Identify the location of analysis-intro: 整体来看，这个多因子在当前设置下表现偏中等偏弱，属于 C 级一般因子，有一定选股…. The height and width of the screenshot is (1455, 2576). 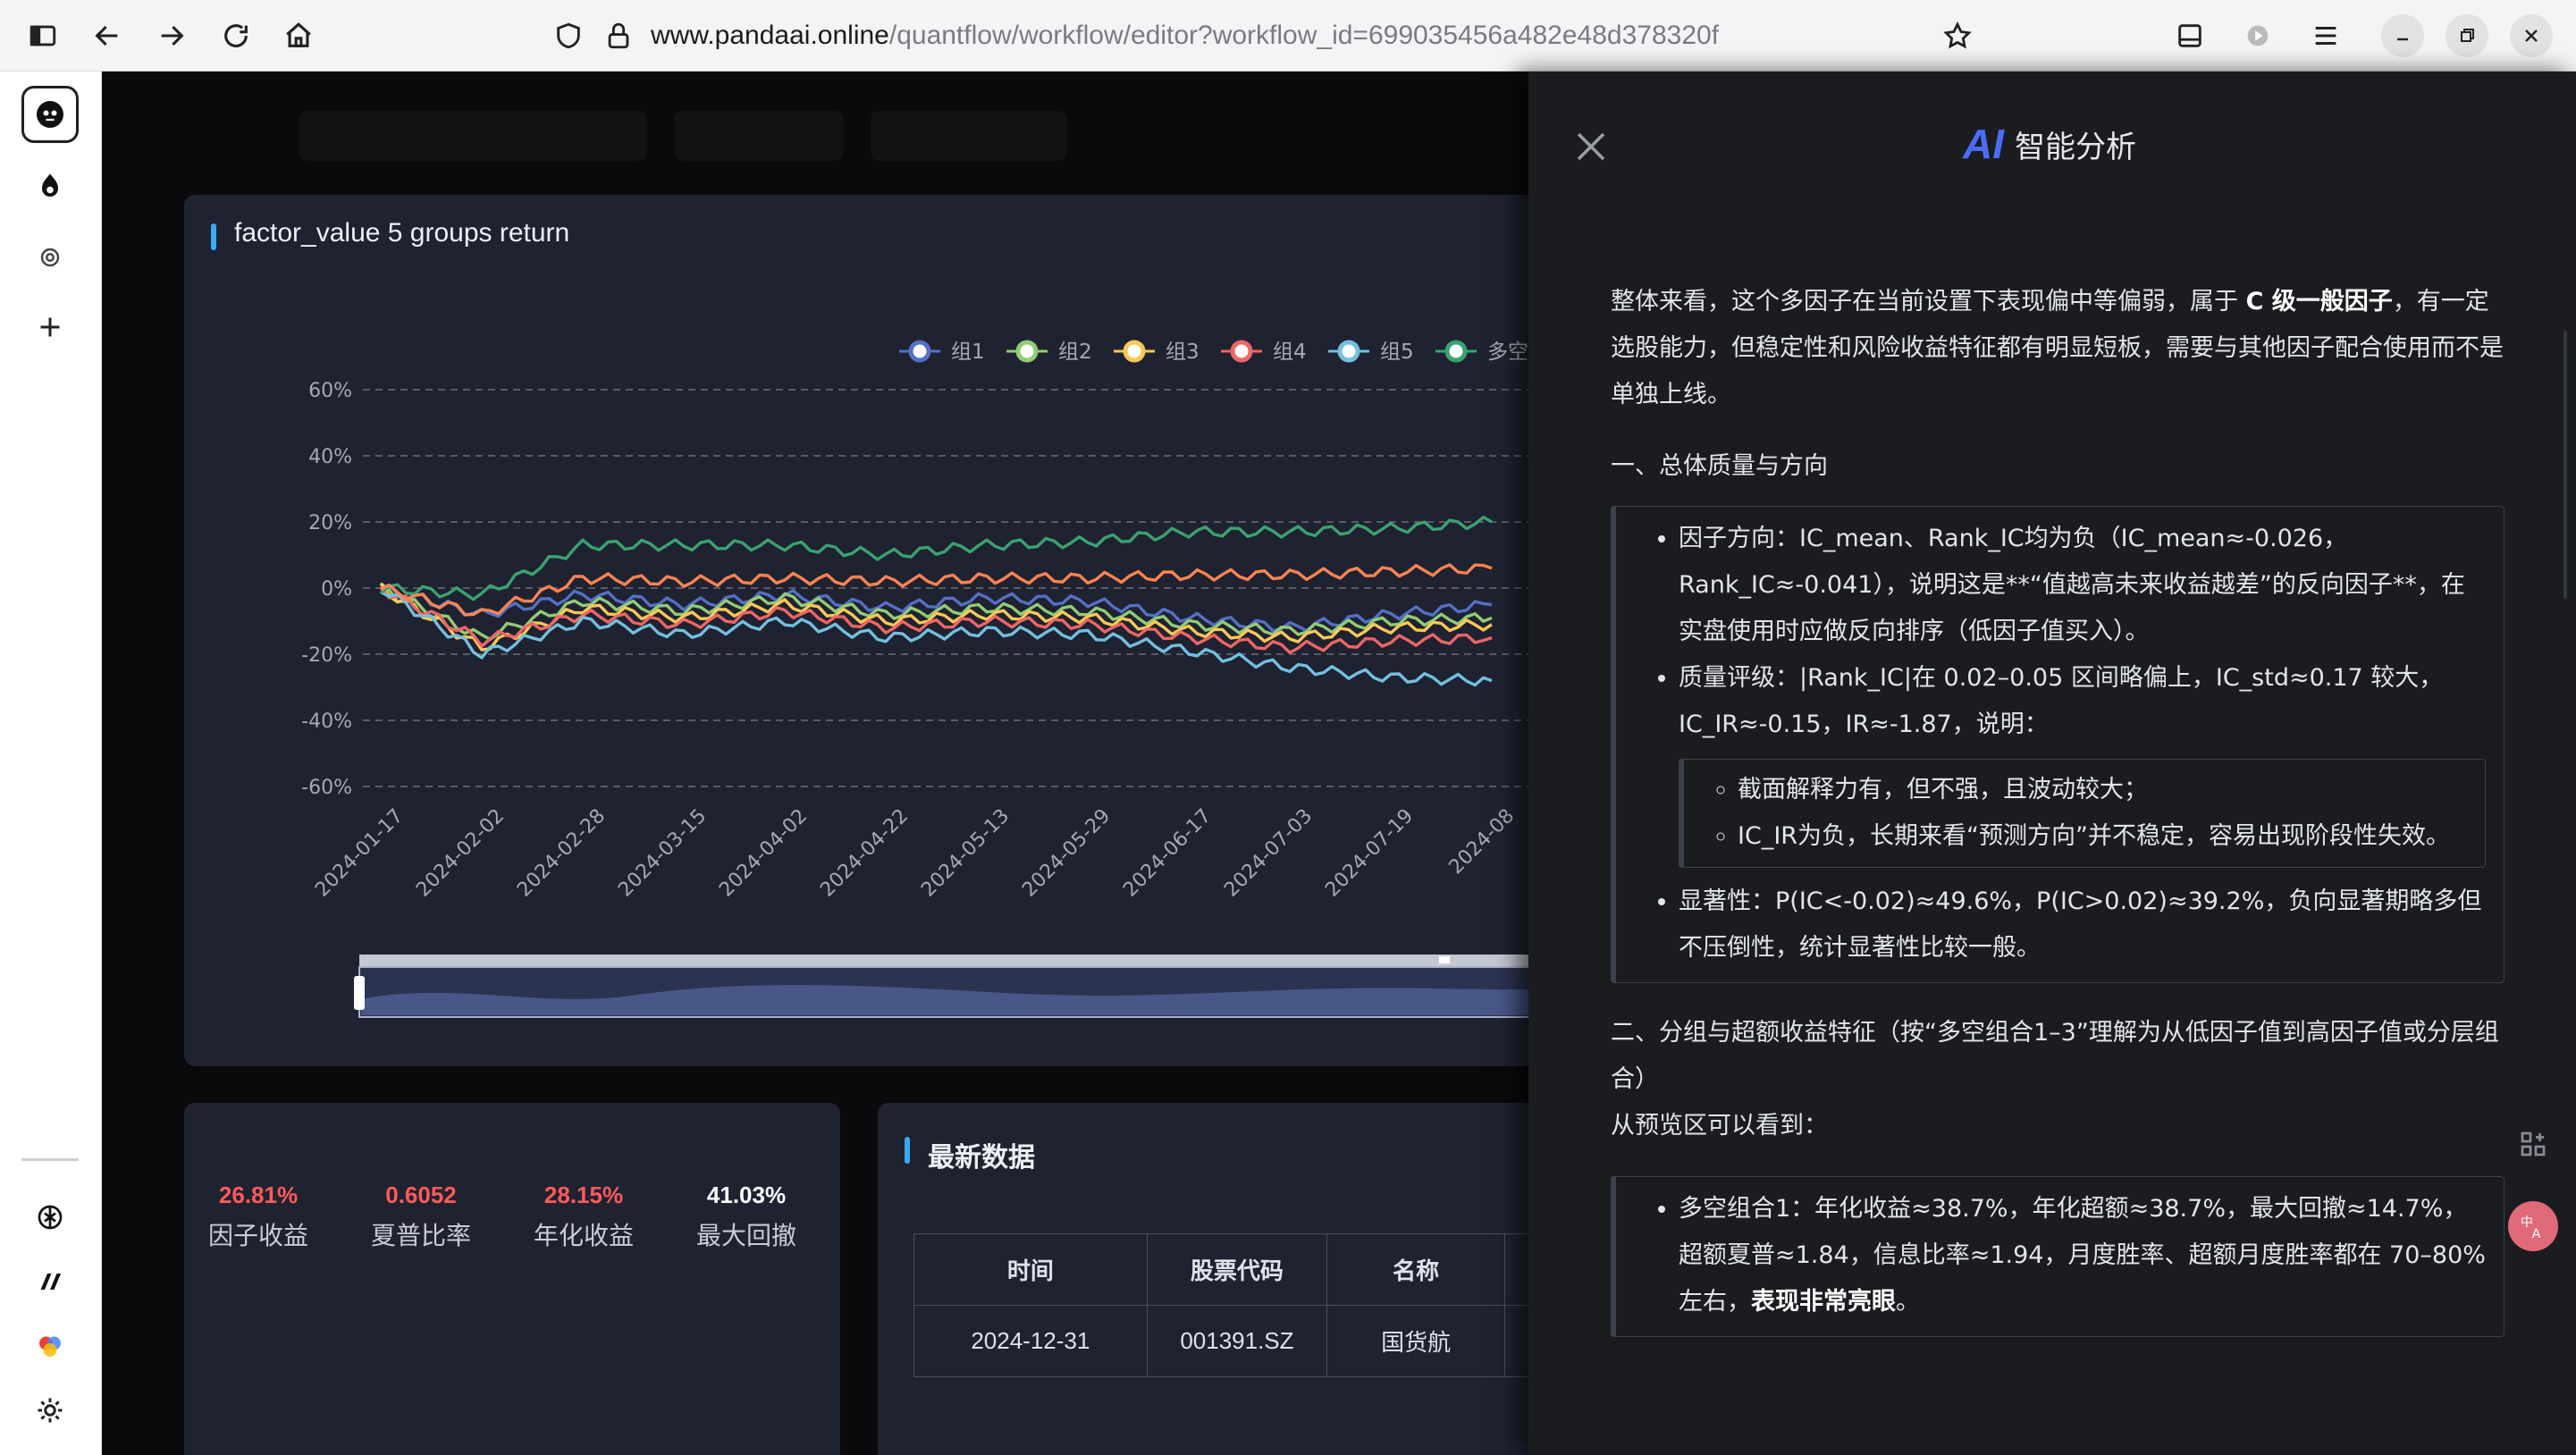
(2058, 348).